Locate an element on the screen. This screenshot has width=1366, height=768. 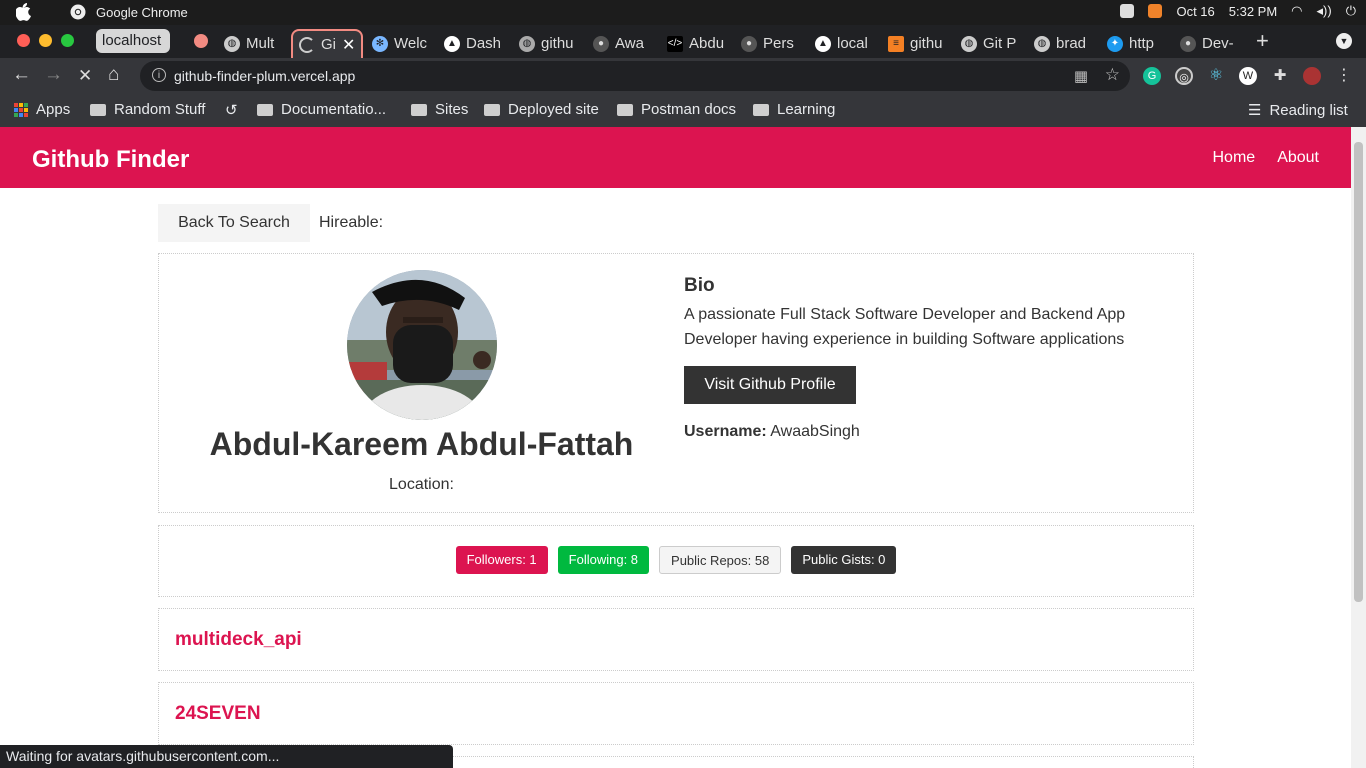
bookmark-label: Apps is located at coordinates (53, 109).